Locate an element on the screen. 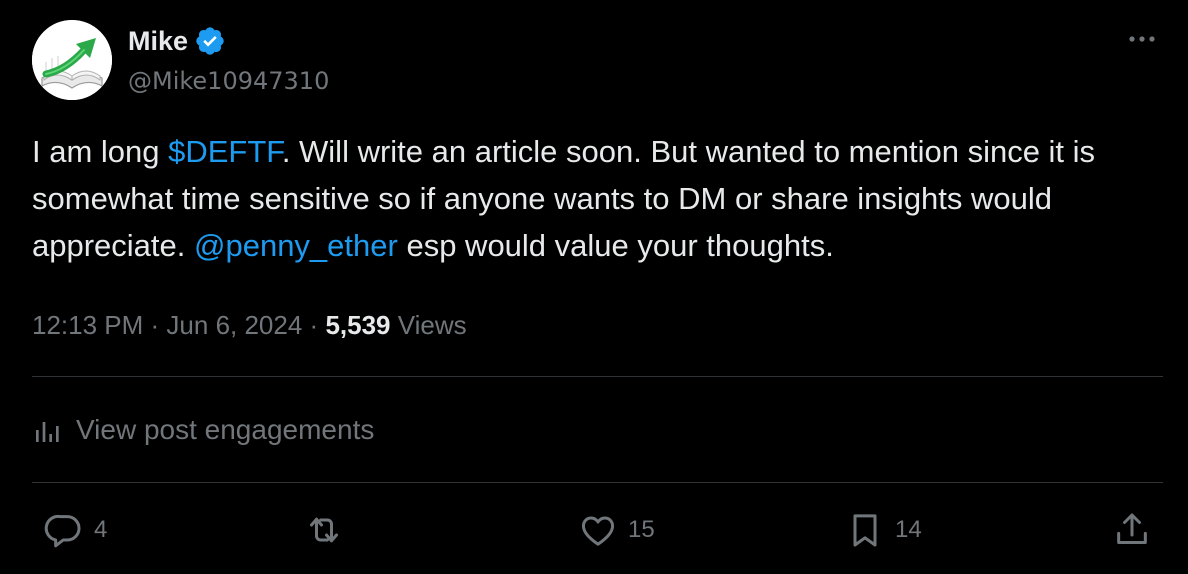  post-meta: 12:13 PM · Jun 6, 2024 · 5,539 Views is located at coordinates (249, 325).